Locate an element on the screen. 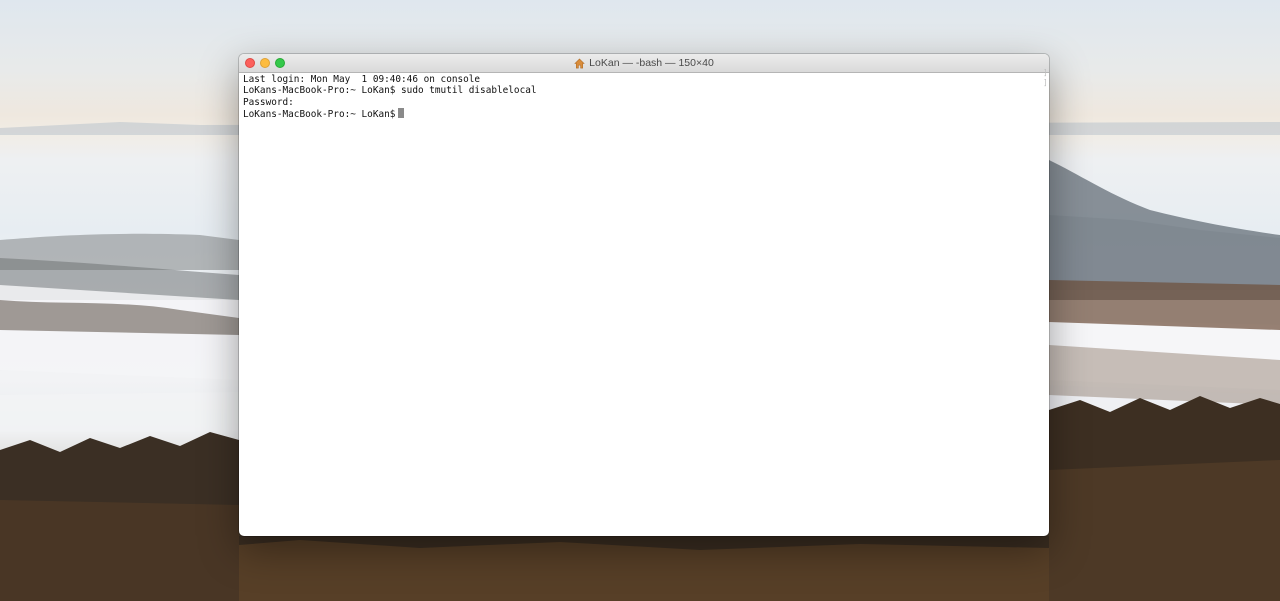 The image size is (1280, 601). terminal-bracket-marks: ]] is located at coordinates (1045, 77).